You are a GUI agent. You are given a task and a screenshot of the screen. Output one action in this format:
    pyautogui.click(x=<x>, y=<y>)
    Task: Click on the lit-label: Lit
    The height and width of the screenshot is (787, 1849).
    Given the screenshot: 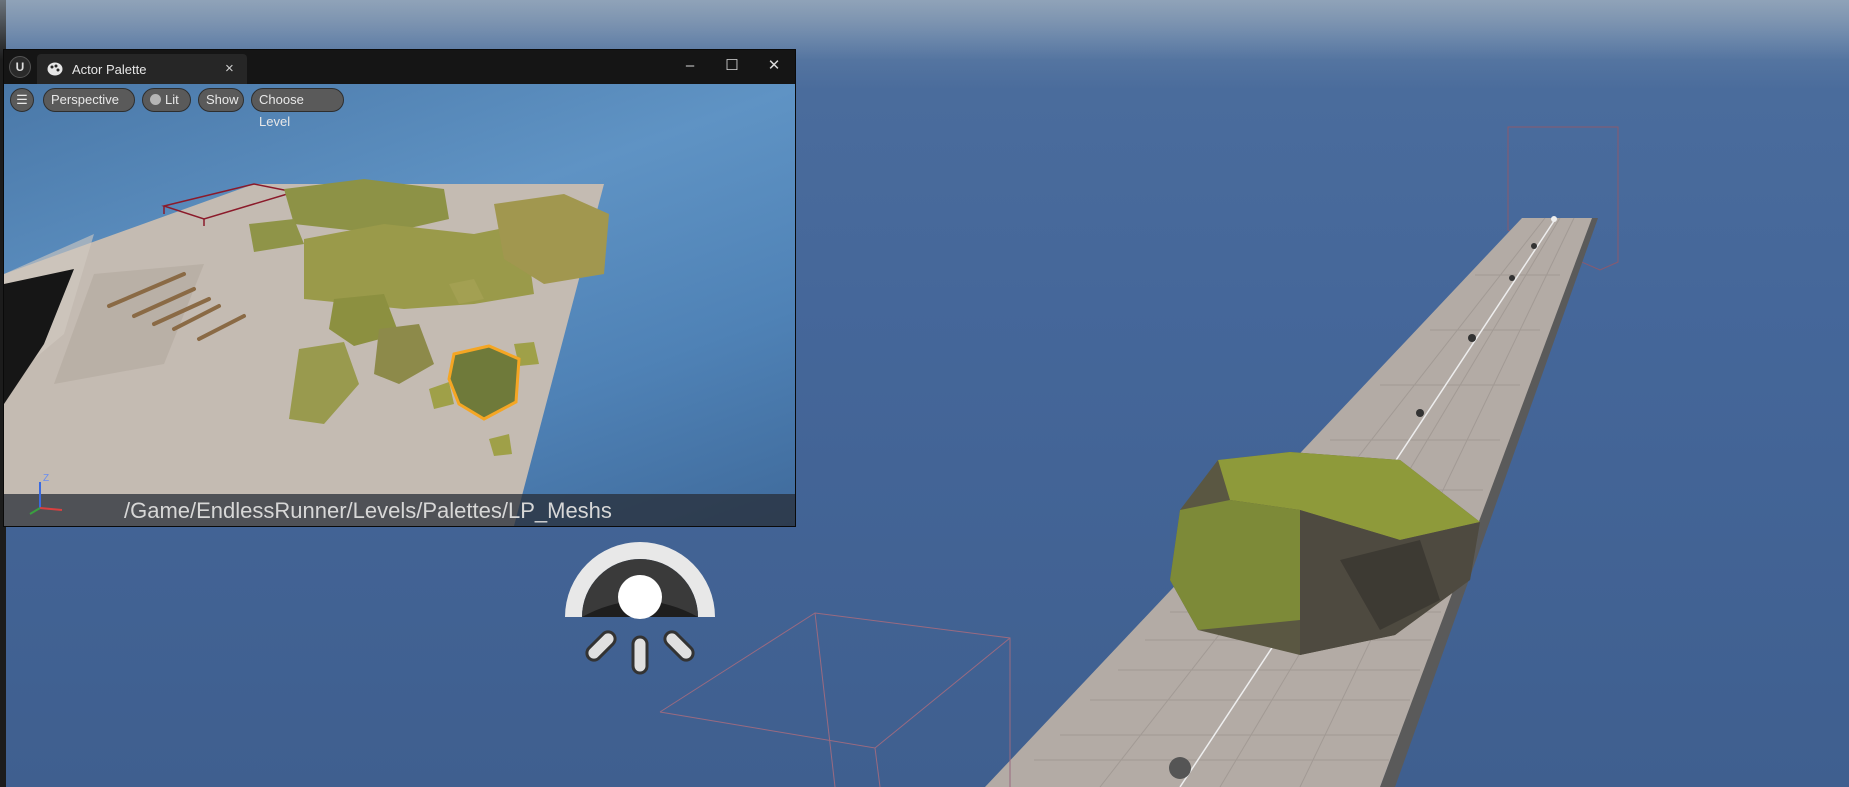 What is the action you would take?
    pyautogui.click(x=172, y=99)
    